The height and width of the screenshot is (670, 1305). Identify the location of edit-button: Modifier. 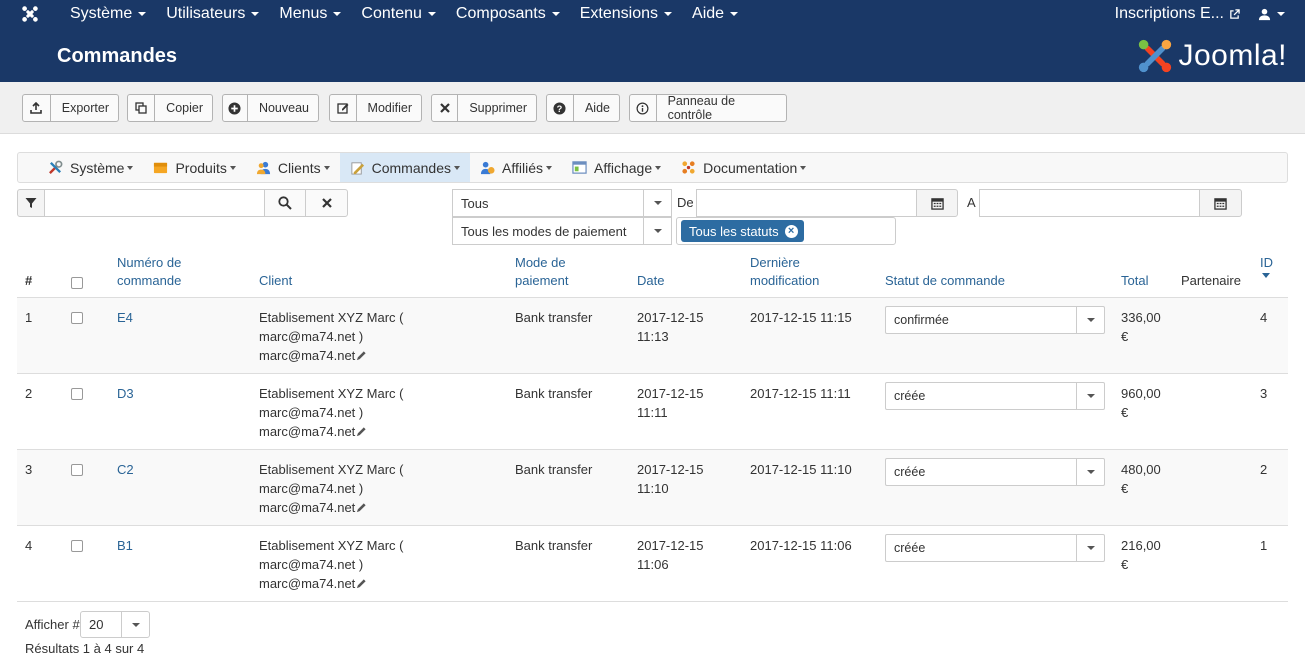
(375, 108).